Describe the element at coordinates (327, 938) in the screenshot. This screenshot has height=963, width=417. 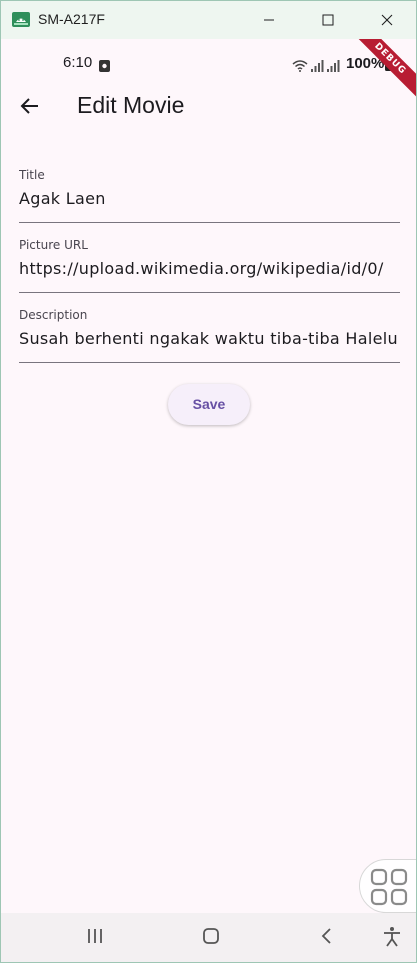
I see `nav-back-icon` at that location.